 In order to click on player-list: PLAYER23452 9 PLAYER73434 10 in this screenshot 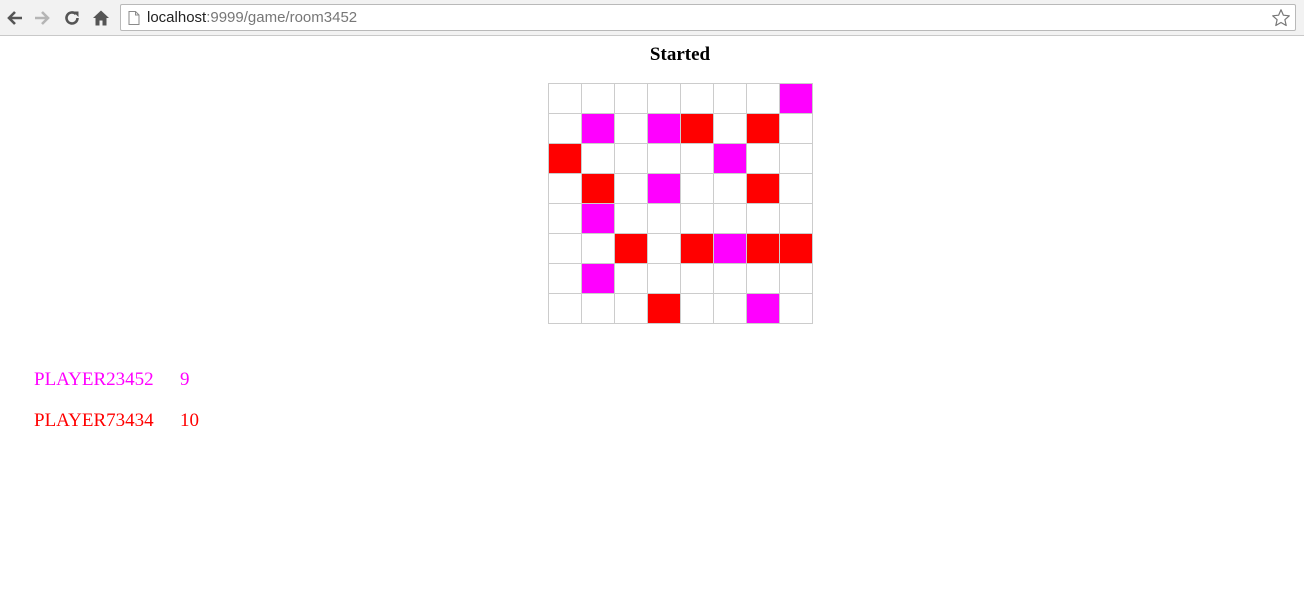, I will do `click(116, 410)`.